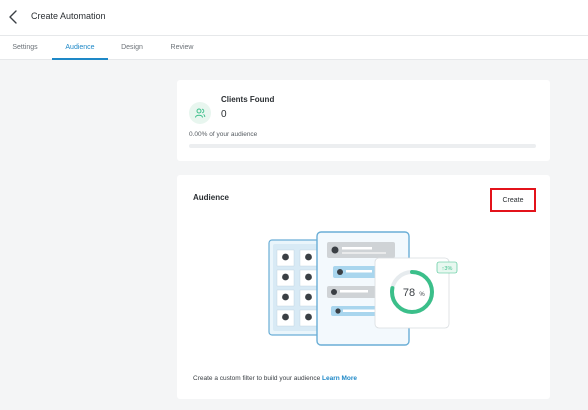 The image size is (588, 410). Describe the element at coordinates (409, 293) in the screenshot. I see `gauge-value: 78` at that location.